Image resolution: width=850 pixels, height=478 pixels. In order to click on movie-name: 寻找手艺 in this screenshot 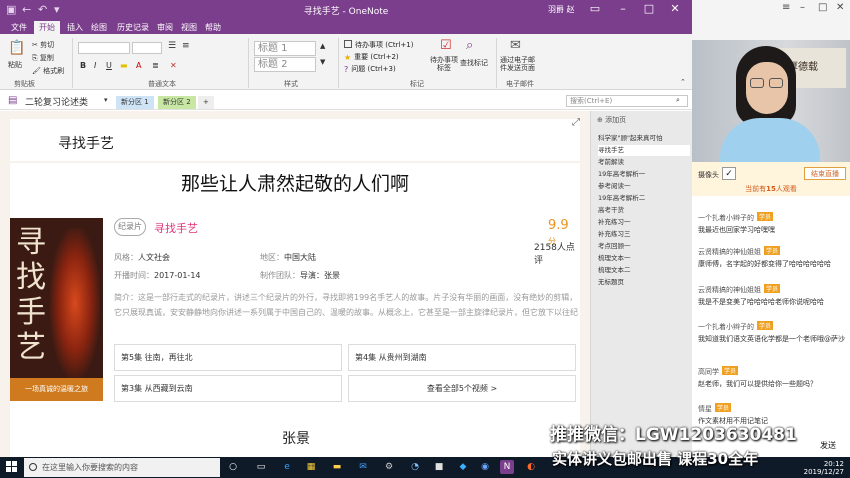, I will do `click(176, 228)`.